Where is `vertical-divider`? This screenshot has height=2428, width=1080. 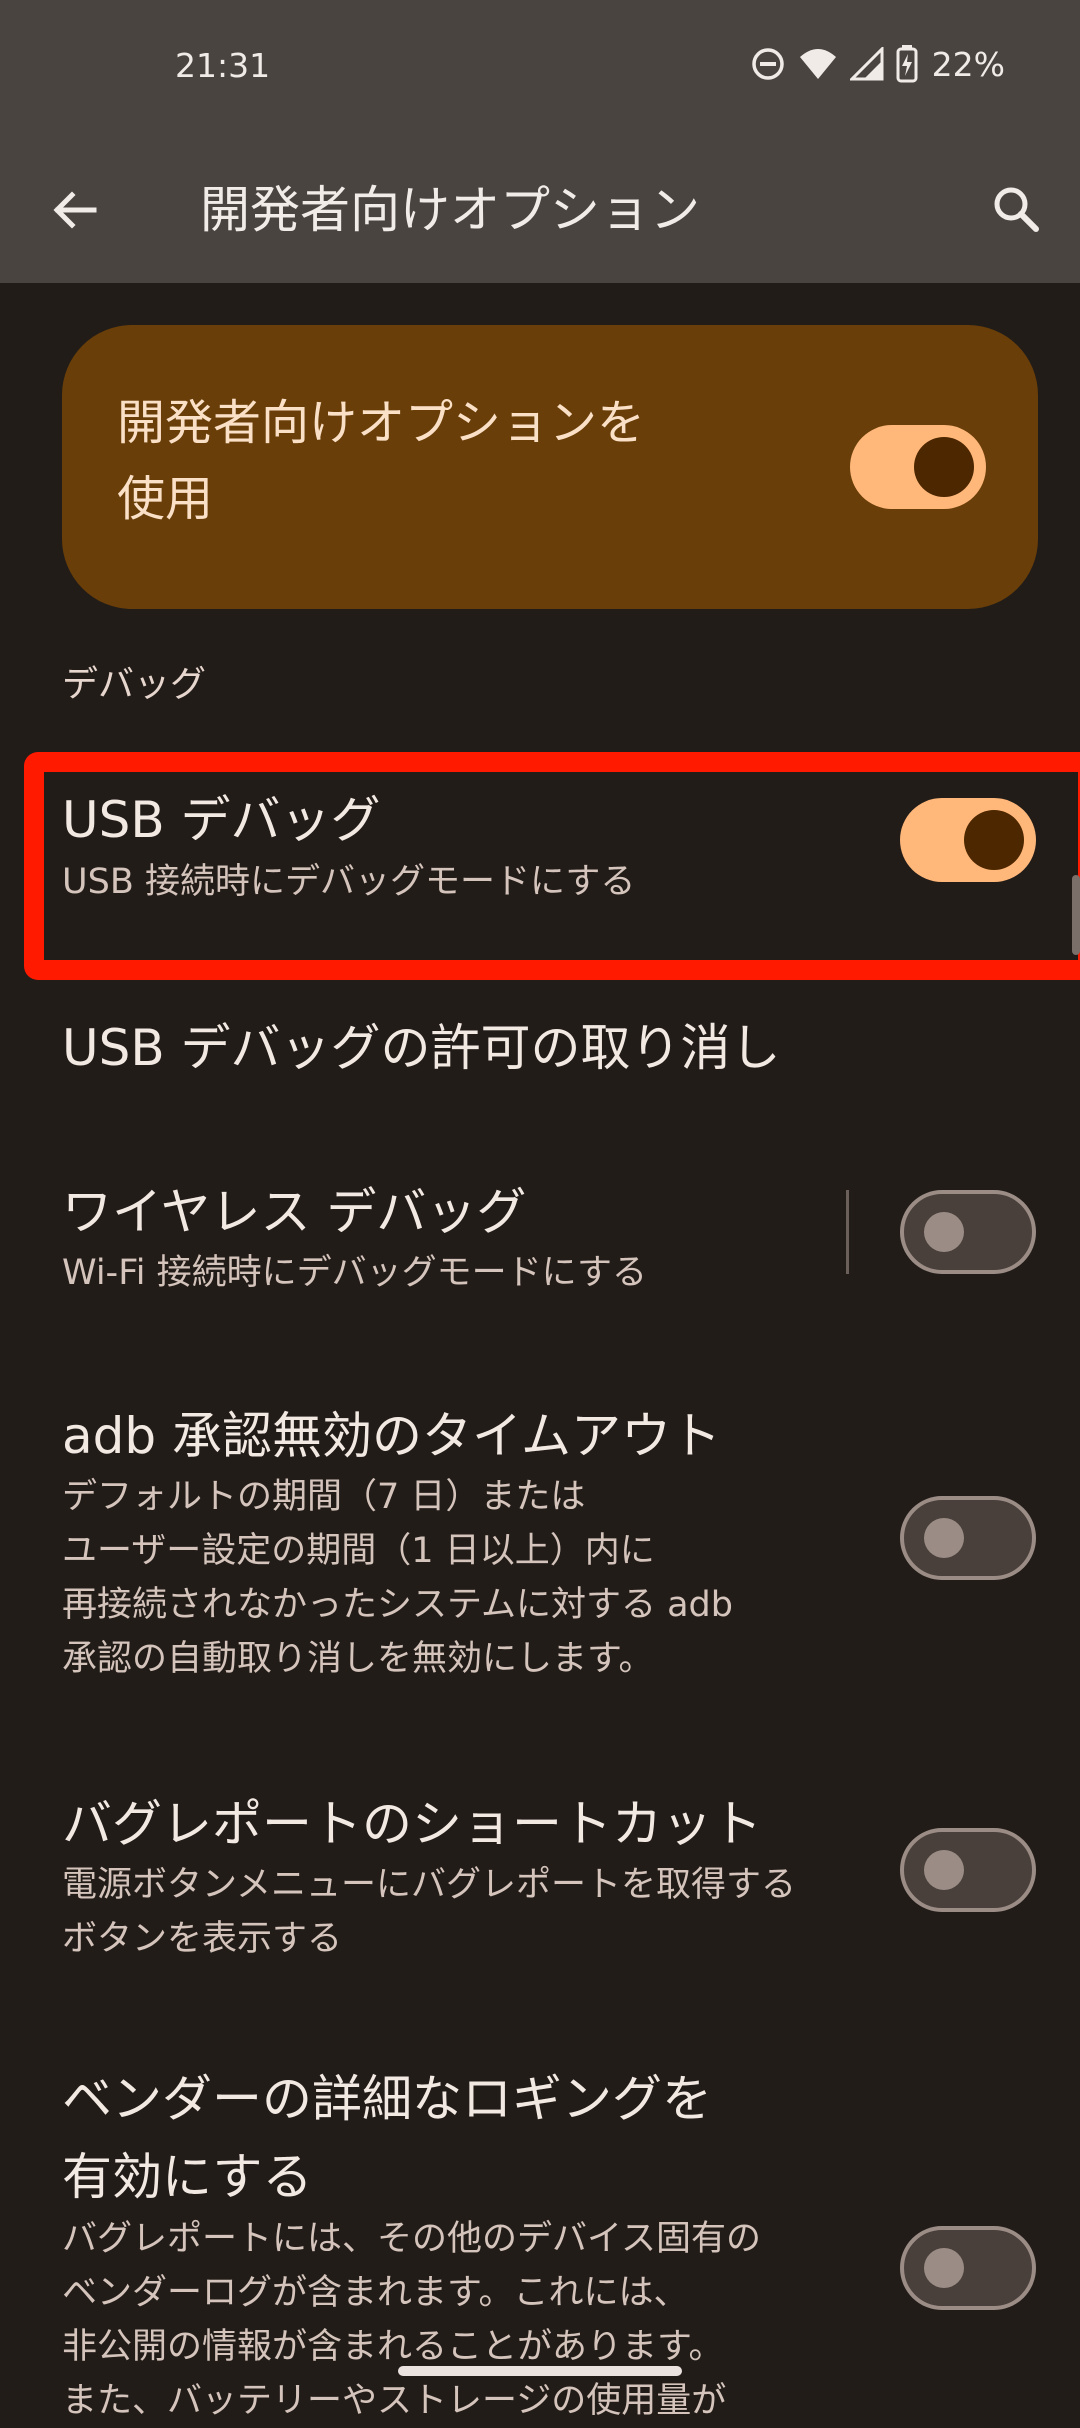 vertical-divider is located at coordinates (847, 1232).